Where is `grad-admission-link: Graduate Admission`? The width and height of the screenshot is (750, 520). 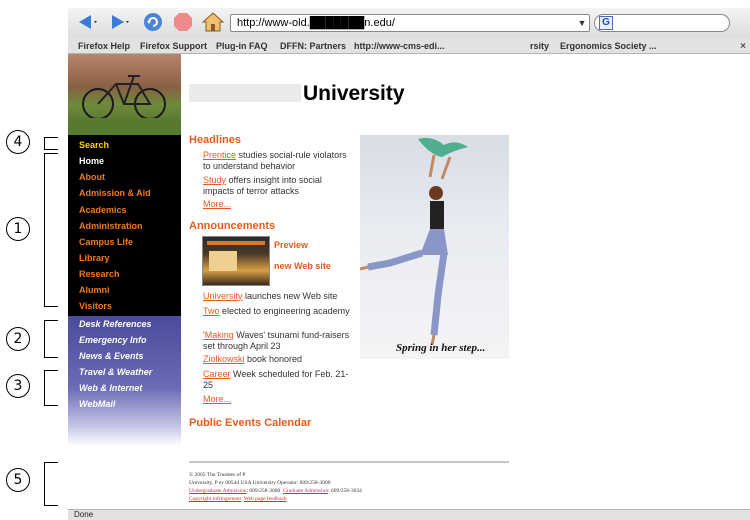 grad-admission-link: Graduate Admission is located at coordinates (305, 491).